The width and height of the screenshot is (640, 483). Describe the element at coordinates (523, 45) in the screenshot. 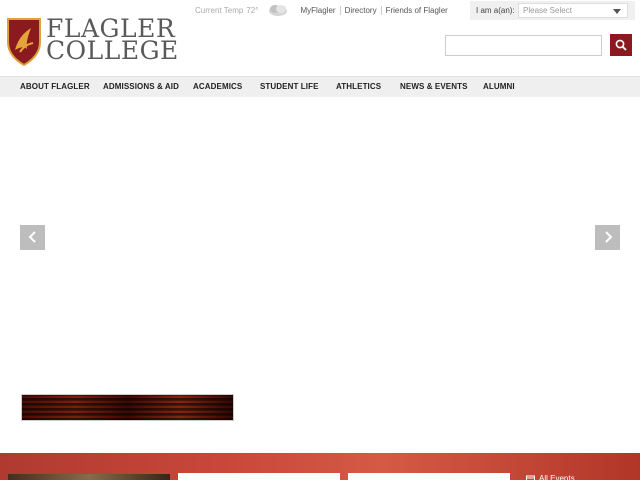

I see `search-input` at that location.